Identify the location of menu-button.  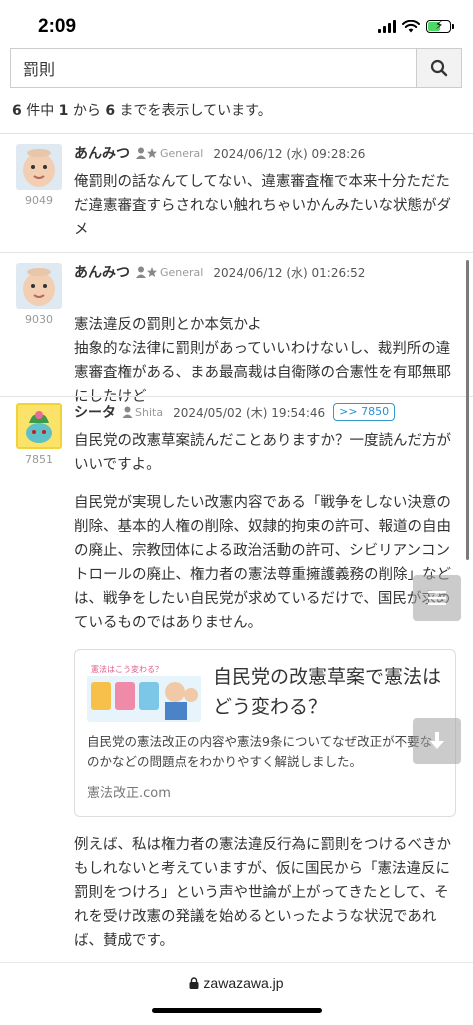
(437, 598).